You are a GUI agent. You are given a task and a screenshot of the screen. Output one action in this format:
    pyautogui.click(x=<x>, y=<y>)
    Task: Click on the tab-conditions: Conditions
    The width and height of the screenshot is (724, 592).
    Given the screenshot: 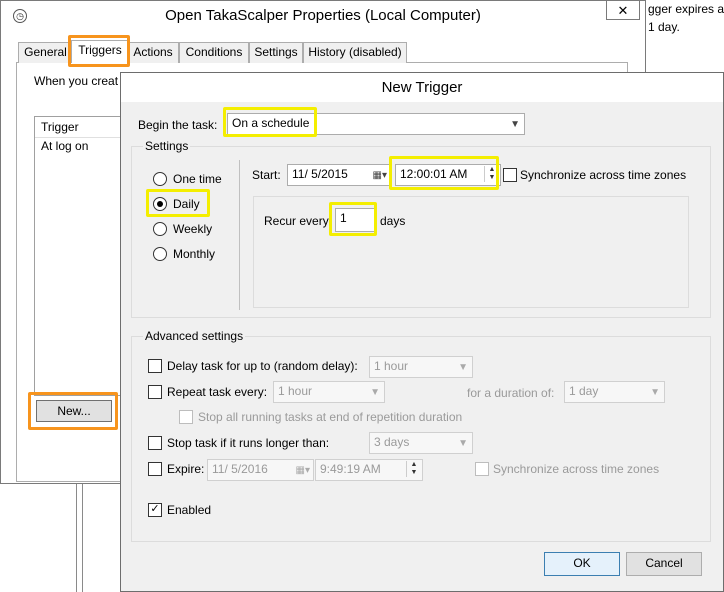 What is the action you would take?
    pyautogui.click(x=214, y=52)
    